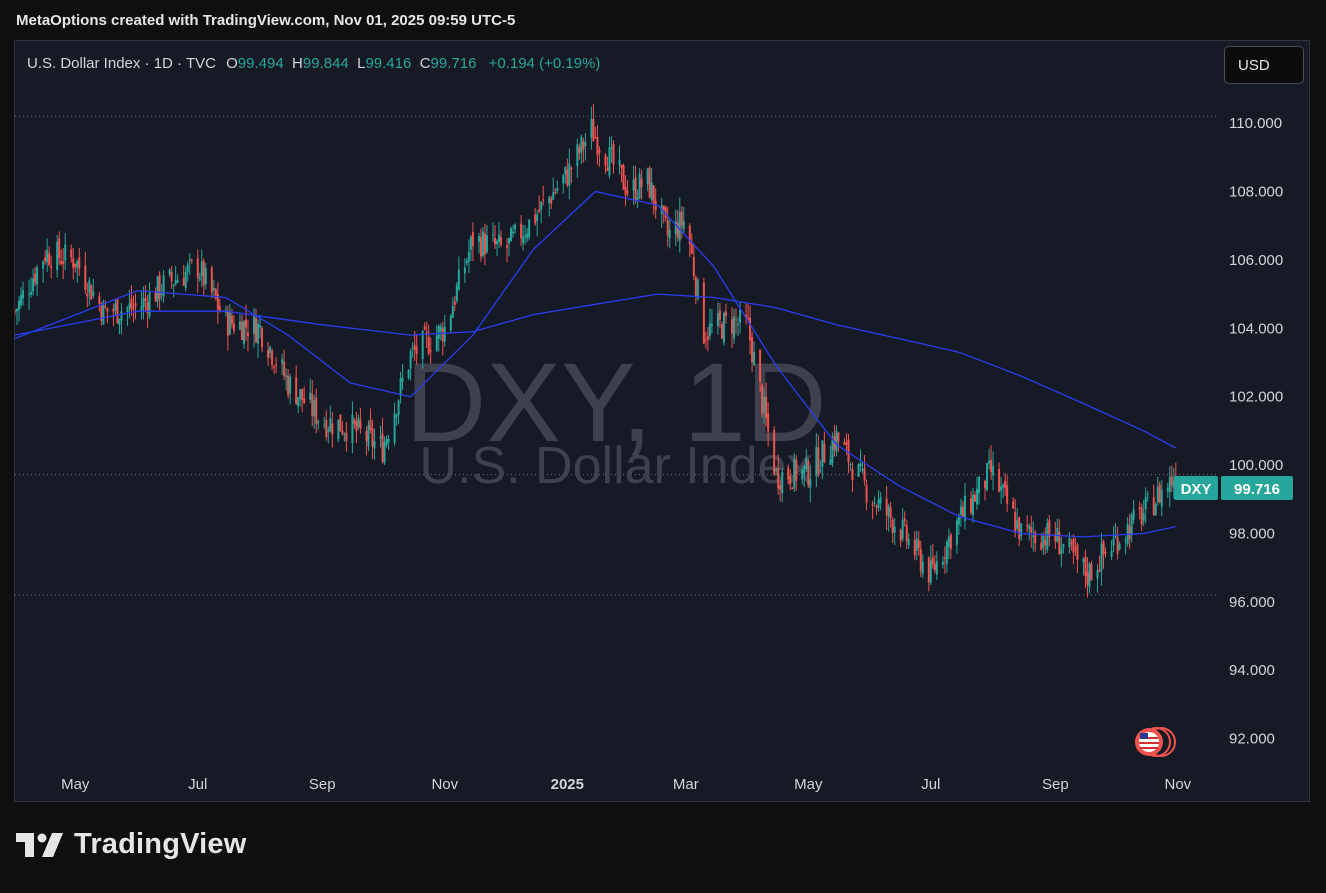 The width and height of the screenshot is (1326, 893). What do you see at coordinates (626, 784) in the screenshot?
I see `time-axis: May Jul Sep Nov 2025 Mar May Jul Sep Nov` at bounding box center [626, 784].